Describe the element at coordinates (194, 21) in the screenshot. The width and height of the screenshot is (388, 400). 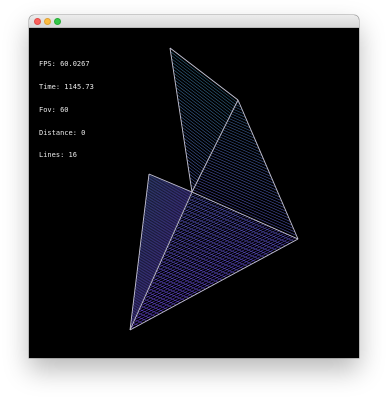
I see `title-bar` at that location.